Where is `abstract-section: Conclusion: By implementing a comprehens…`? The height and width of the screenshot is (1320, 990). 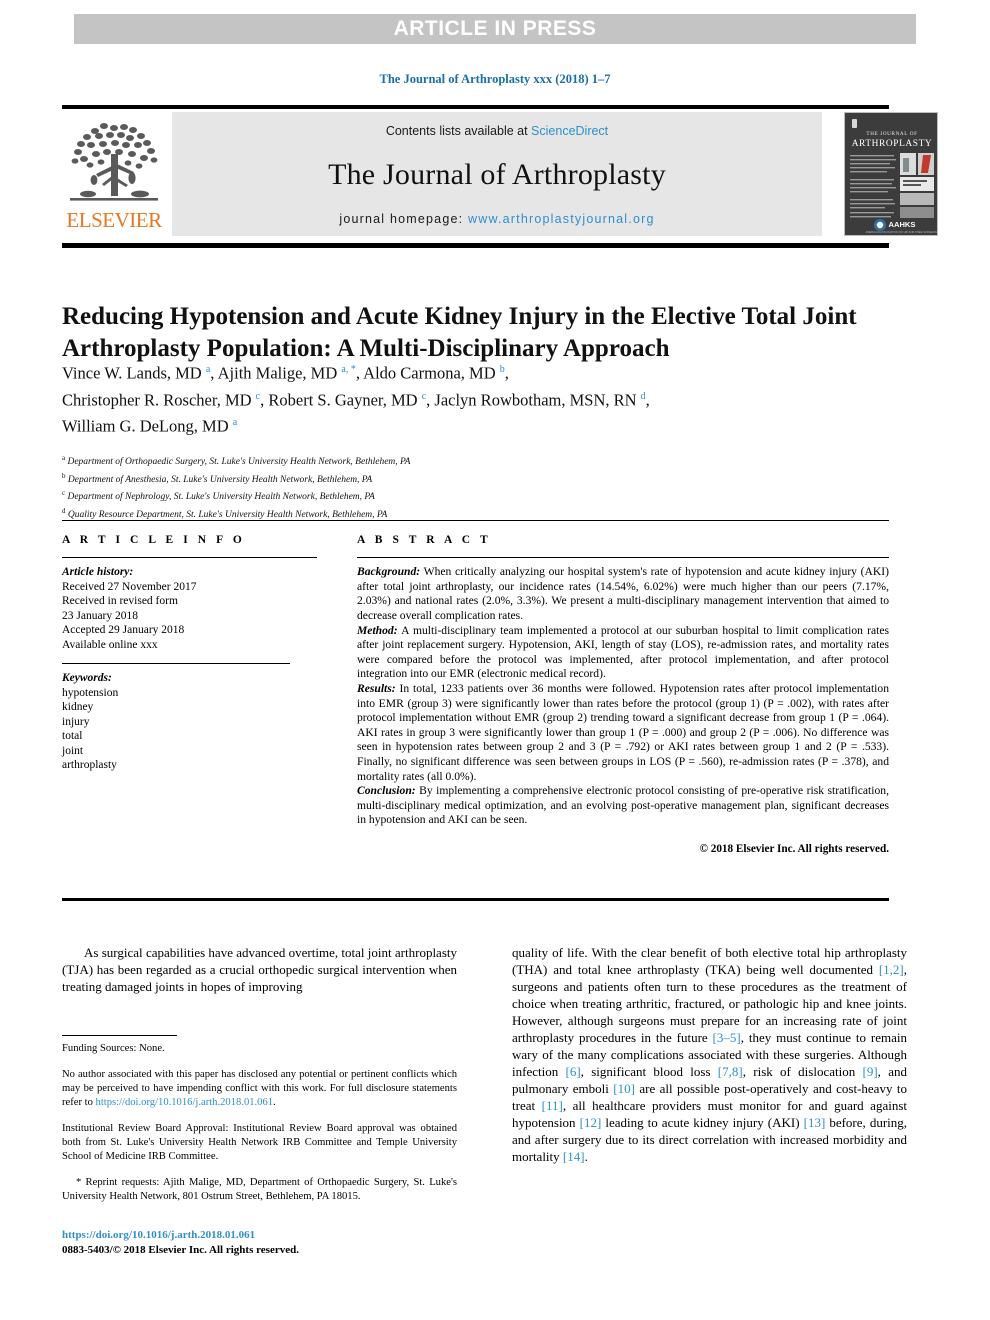 abstract-section: Conclusion: By implementing a comprehens… is located at coordinates (623, 806).